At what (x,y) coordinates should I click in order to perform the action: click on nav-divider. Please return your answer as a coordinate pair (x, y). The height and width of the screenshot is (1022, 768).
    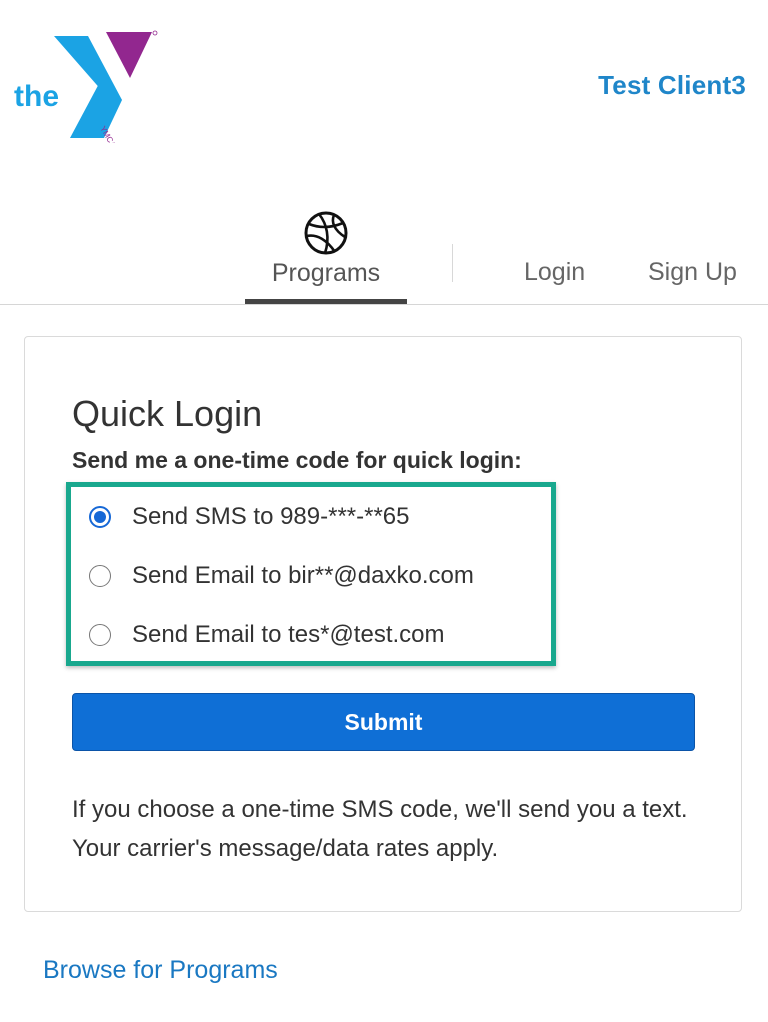
    Looking at the image, I should click on (452, 263).